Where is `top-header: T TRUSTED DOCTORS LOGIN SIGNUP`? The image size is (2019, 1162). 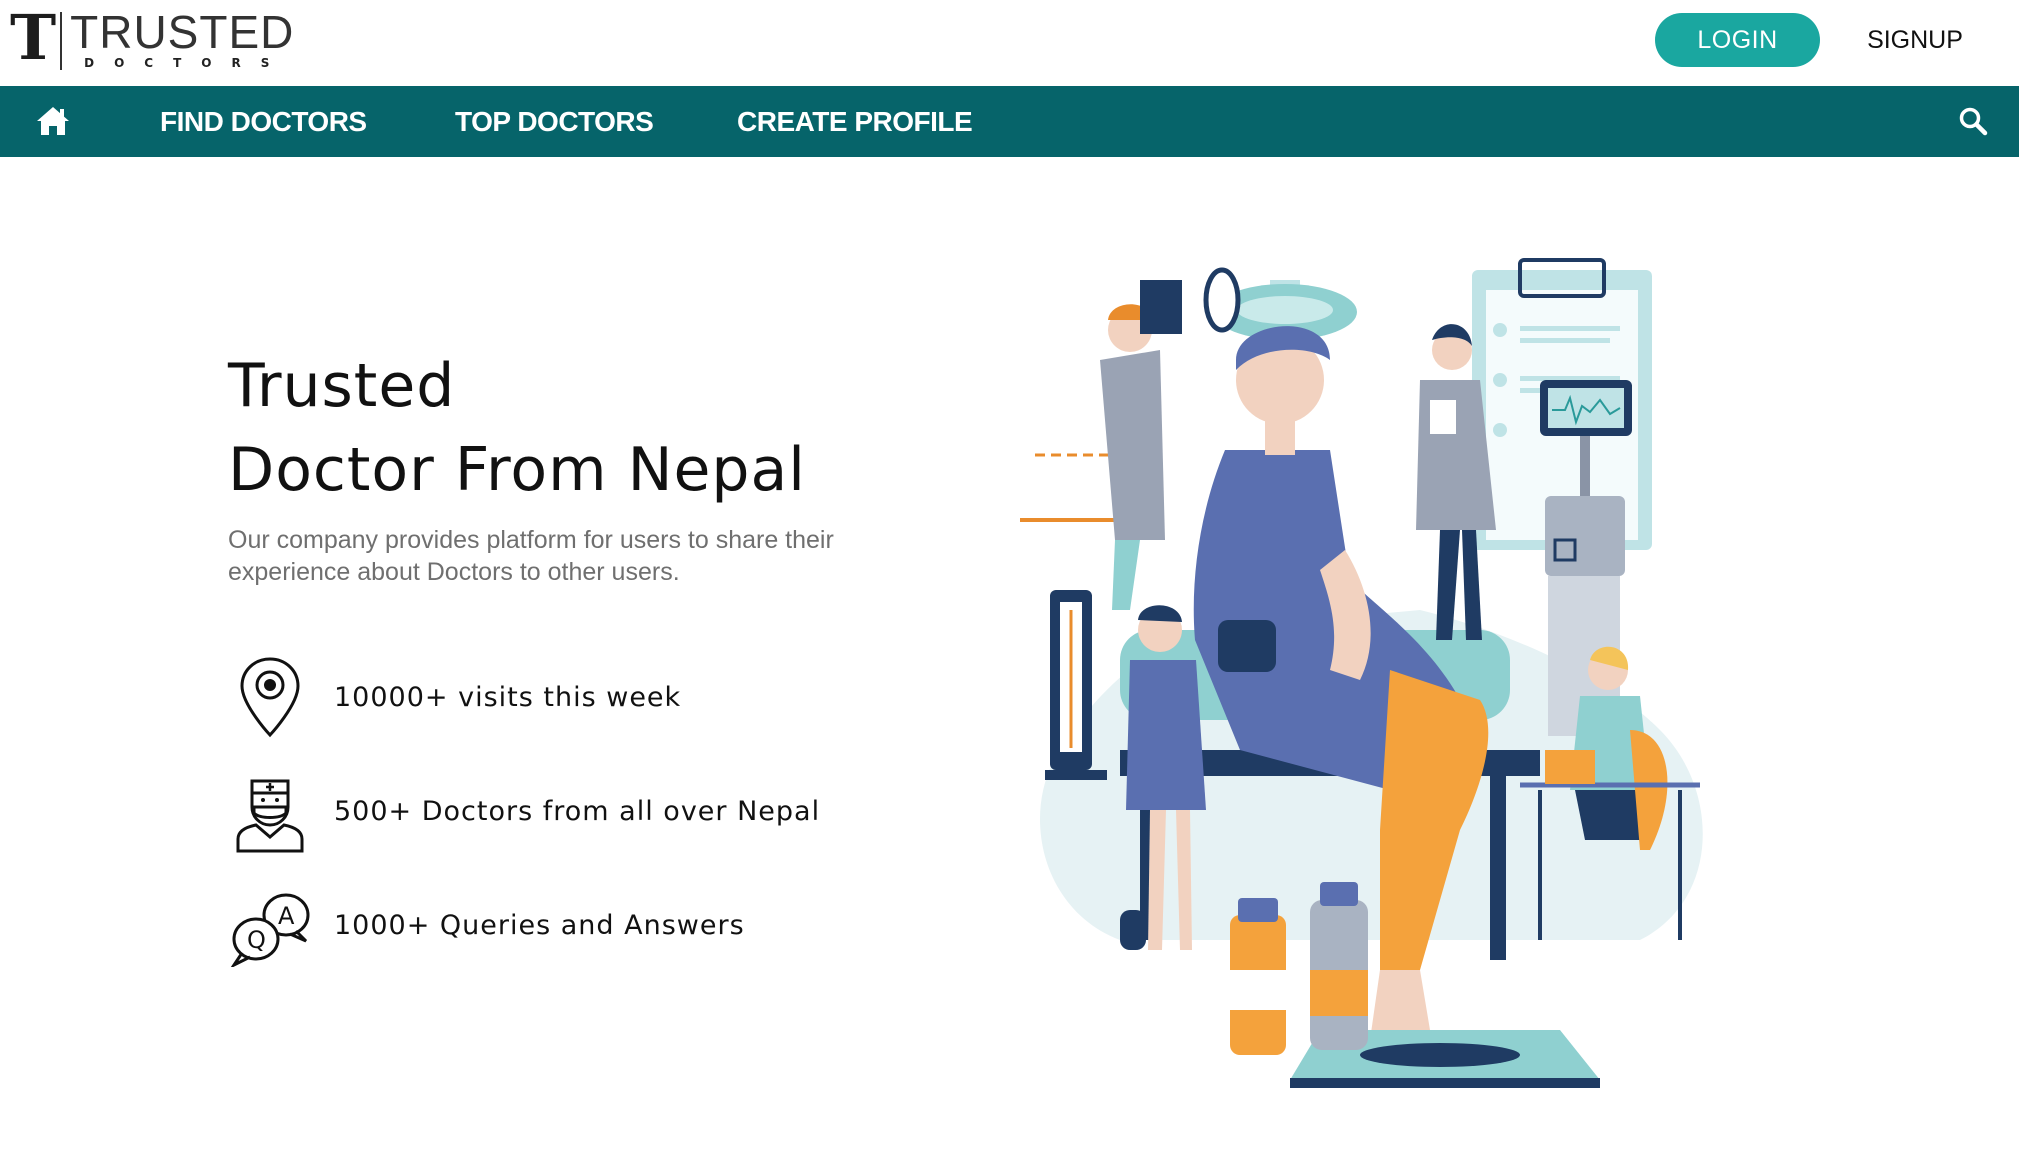 top-header: T TRUSTED DOCTORS LOGIN SIGNUP is located at coordinates (1009, 43).